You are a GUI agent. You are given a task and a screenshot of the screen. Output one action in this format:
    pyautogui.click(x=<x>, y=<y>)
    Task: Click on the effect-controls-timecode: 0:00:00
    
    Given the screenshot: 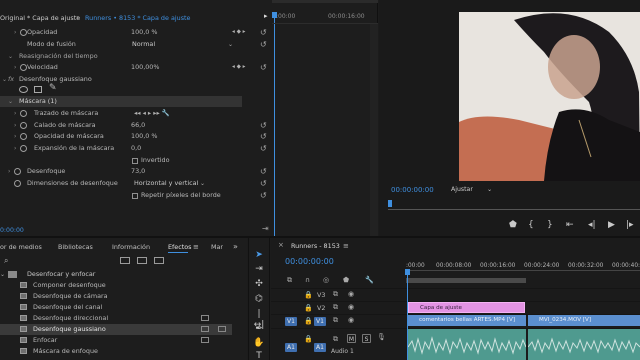 What is the action you would take?
    pyautogui.click(x=12, y=230)
    